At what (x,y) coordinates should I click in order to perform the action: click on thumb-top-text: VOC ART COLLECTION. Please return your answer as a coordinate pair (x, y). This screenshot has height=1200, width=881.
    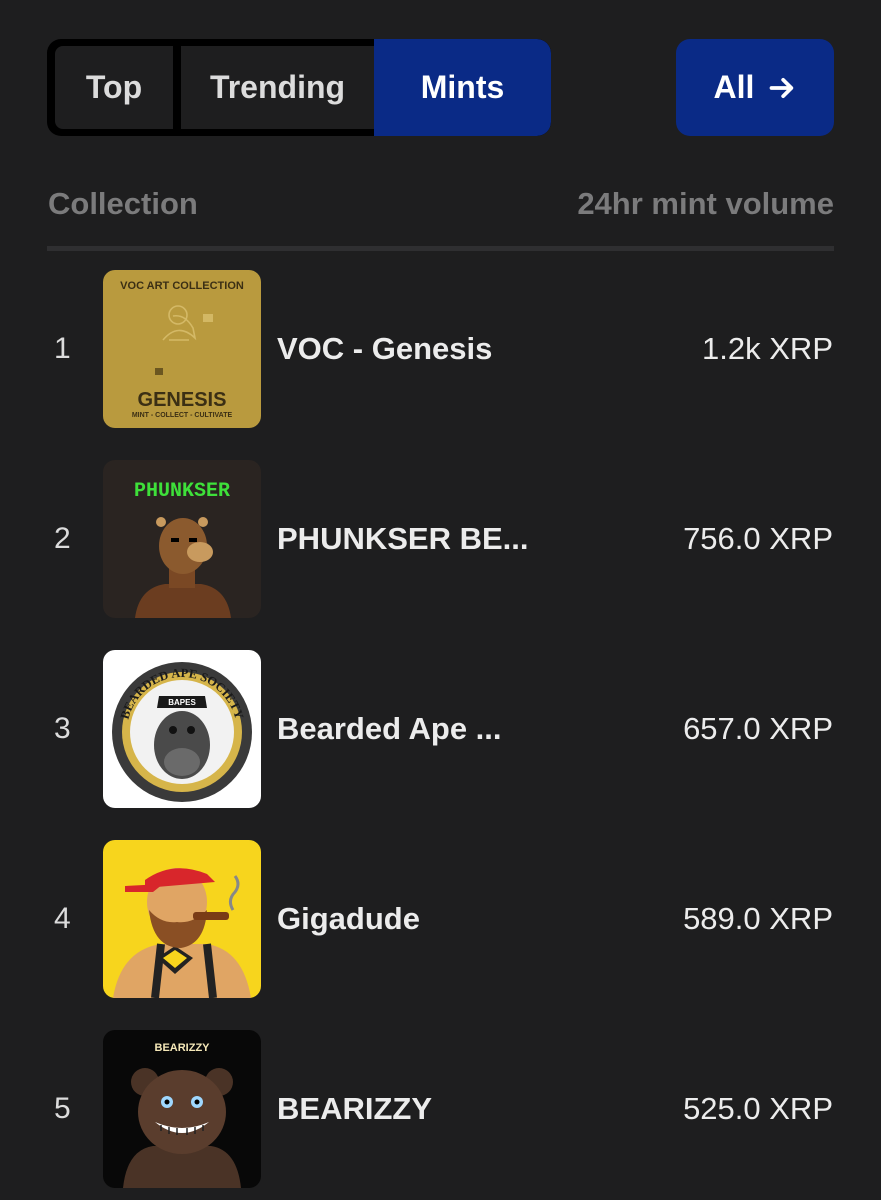
    Looking at the image, I should click on (182, 286).